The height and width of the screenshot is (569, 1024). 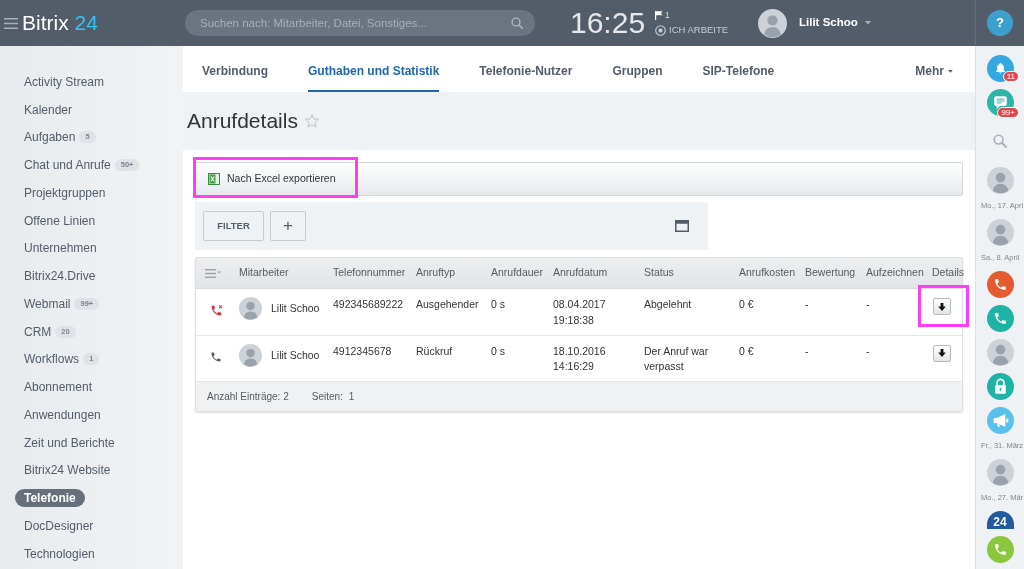 I want to click on table-cell-text: 4912345678, so click(x=363, y=351).